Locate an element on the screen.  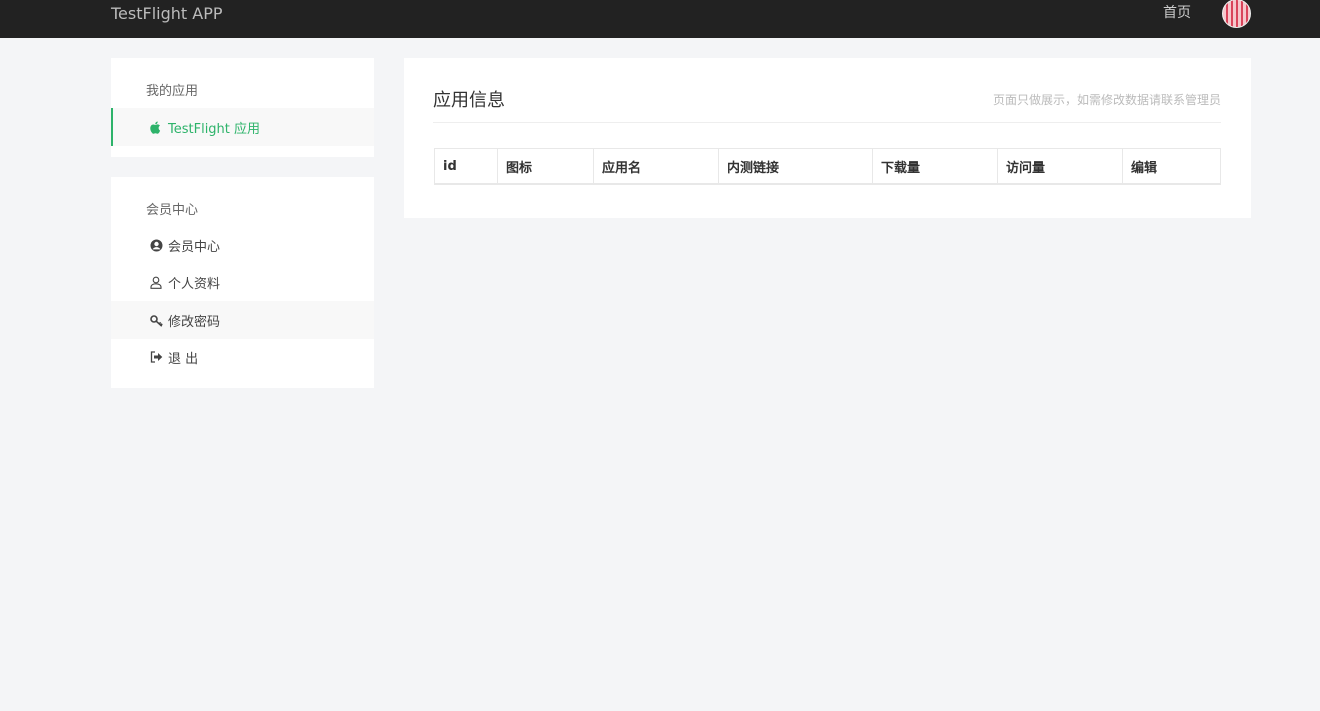
sidebar-item-label: 修改密码 is located at coordinates (194, 322).